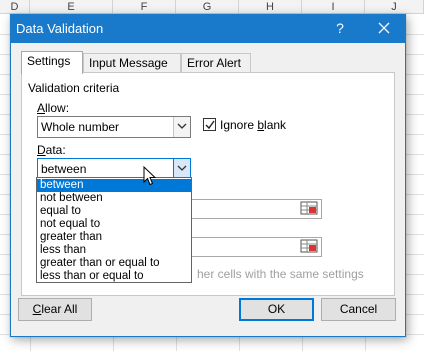 This screenshot has height=351, width=424. What do you see at coordinates (74, 88) in the screenshot?
I see `validation-criteria-label: Validation criteria` at bounding box center [74, 88].